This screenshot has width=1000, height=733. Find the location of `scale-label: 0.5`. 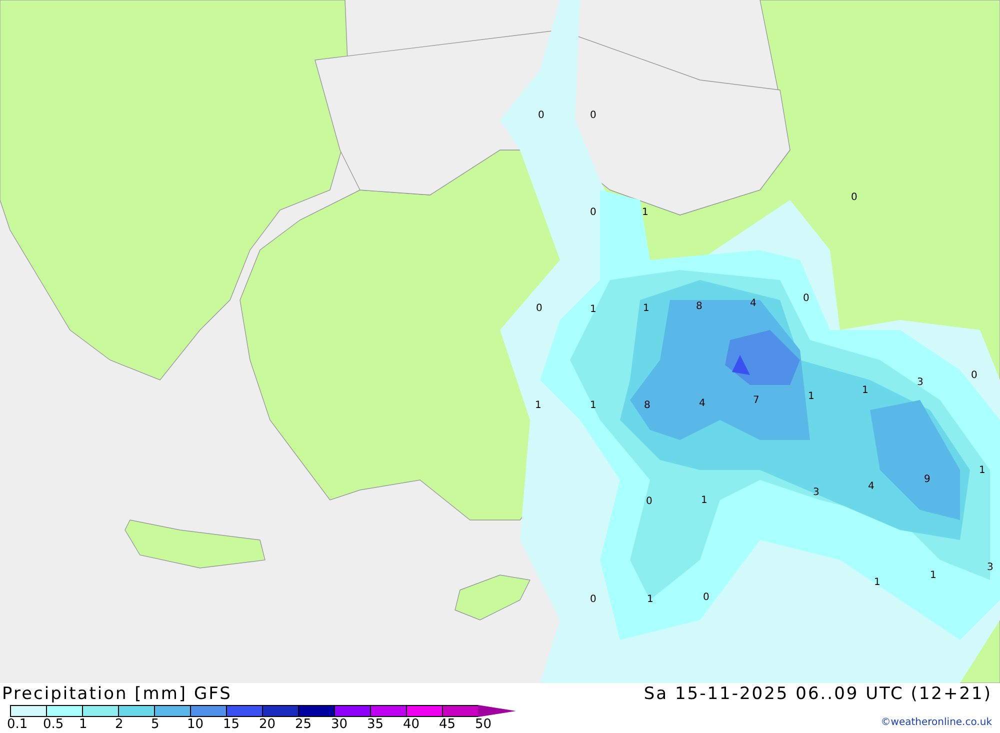

scale-label: 0.5 is located at coordinates (53, 725).